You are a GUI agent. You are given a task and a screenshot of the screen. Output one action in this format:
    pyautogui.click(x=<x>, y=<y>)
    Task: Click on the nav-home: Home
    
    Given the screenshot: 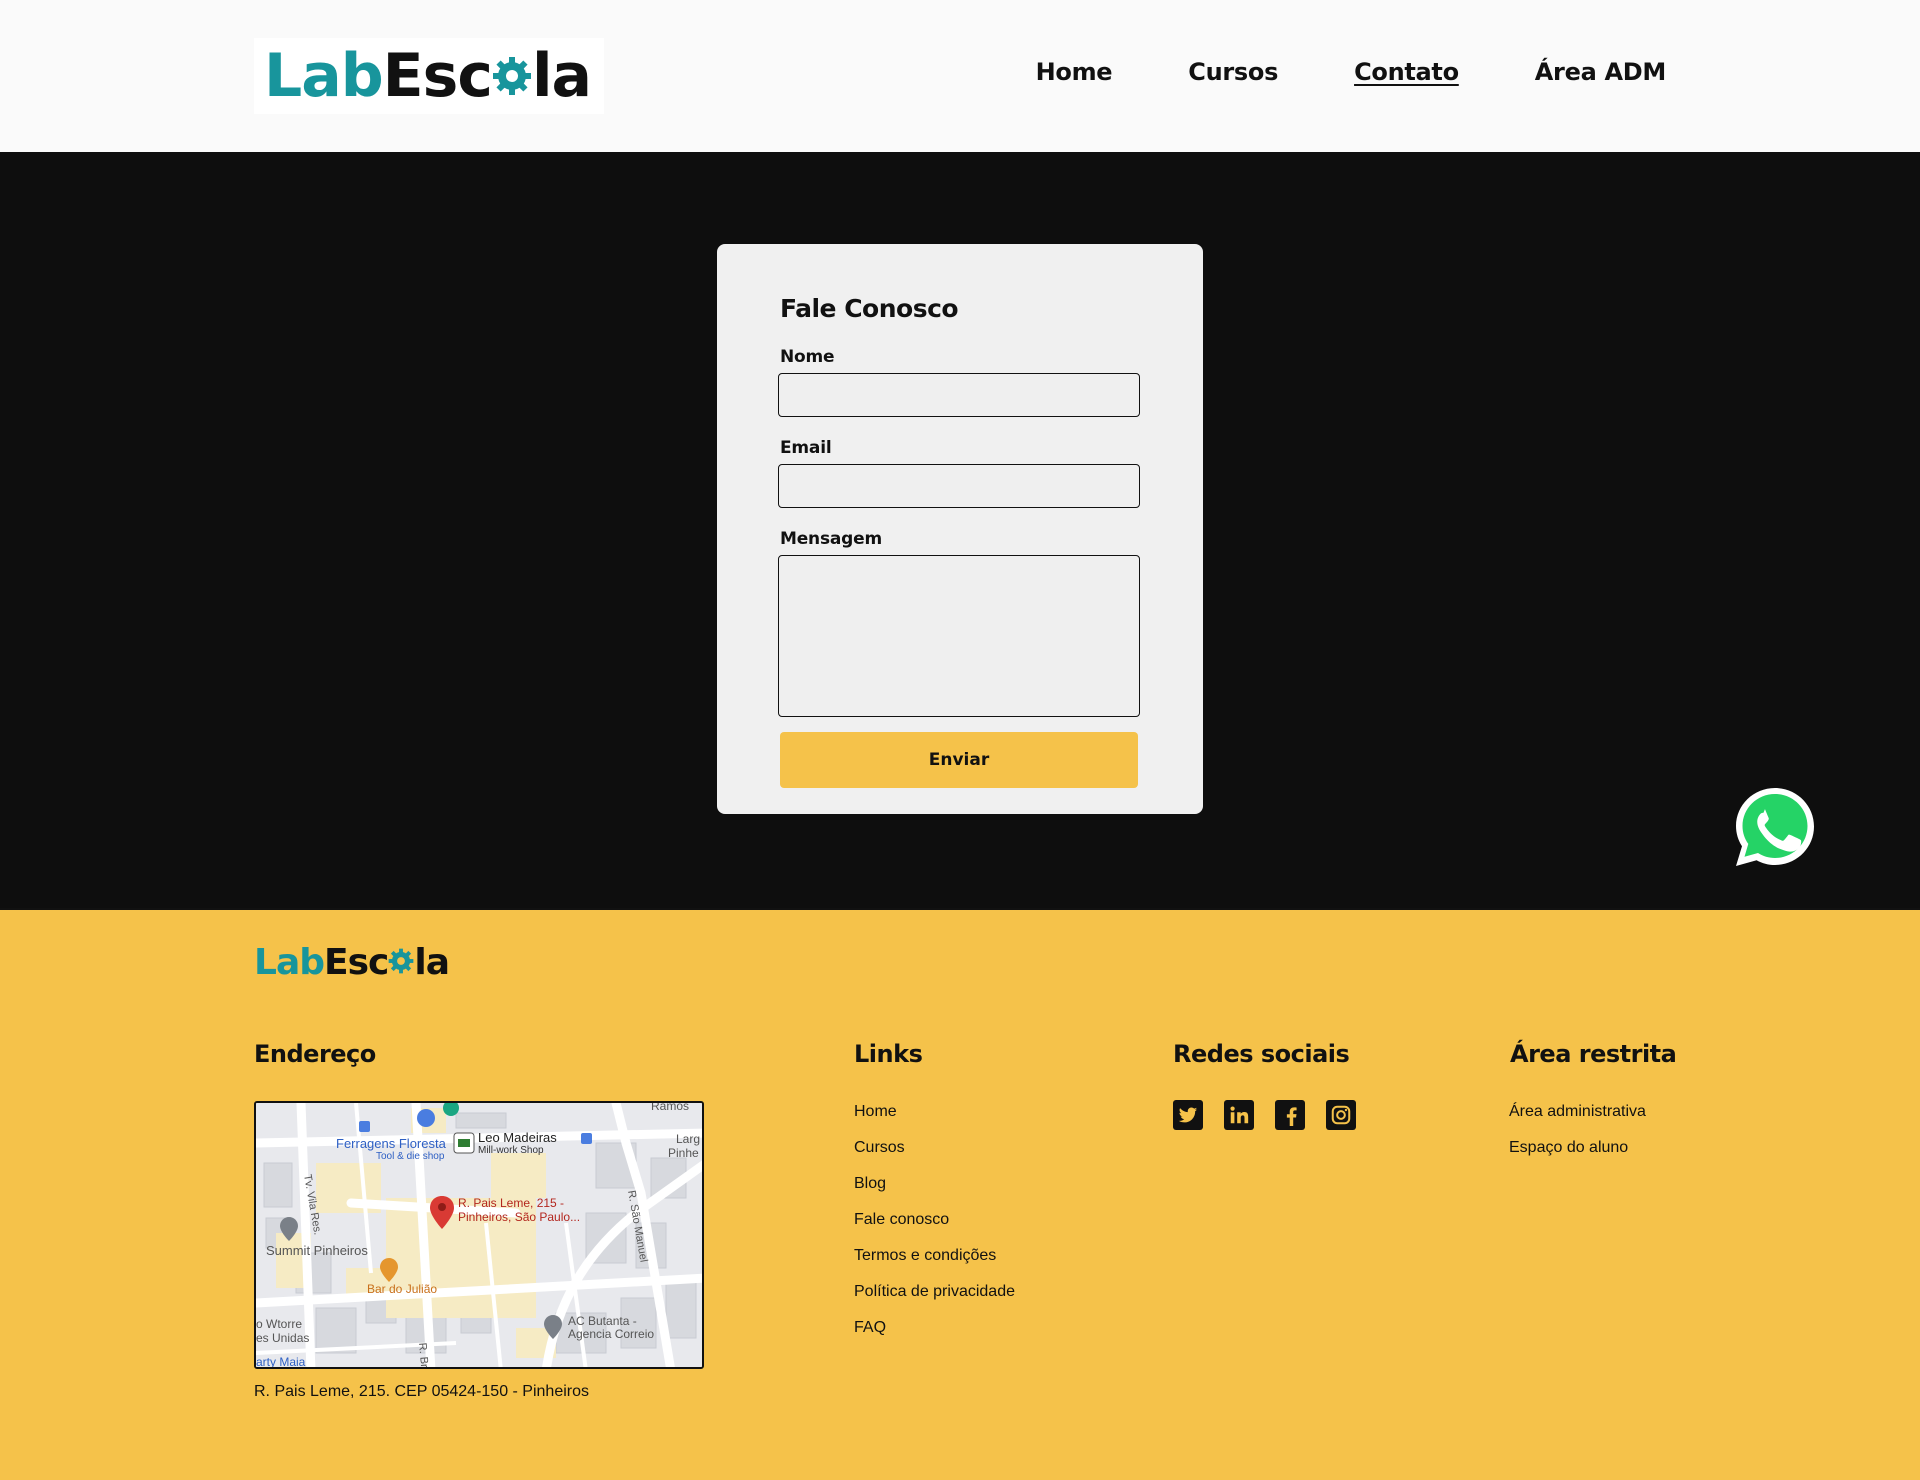 What is the action you would take?
    pyautogui.click(x=1074, y=72)
    